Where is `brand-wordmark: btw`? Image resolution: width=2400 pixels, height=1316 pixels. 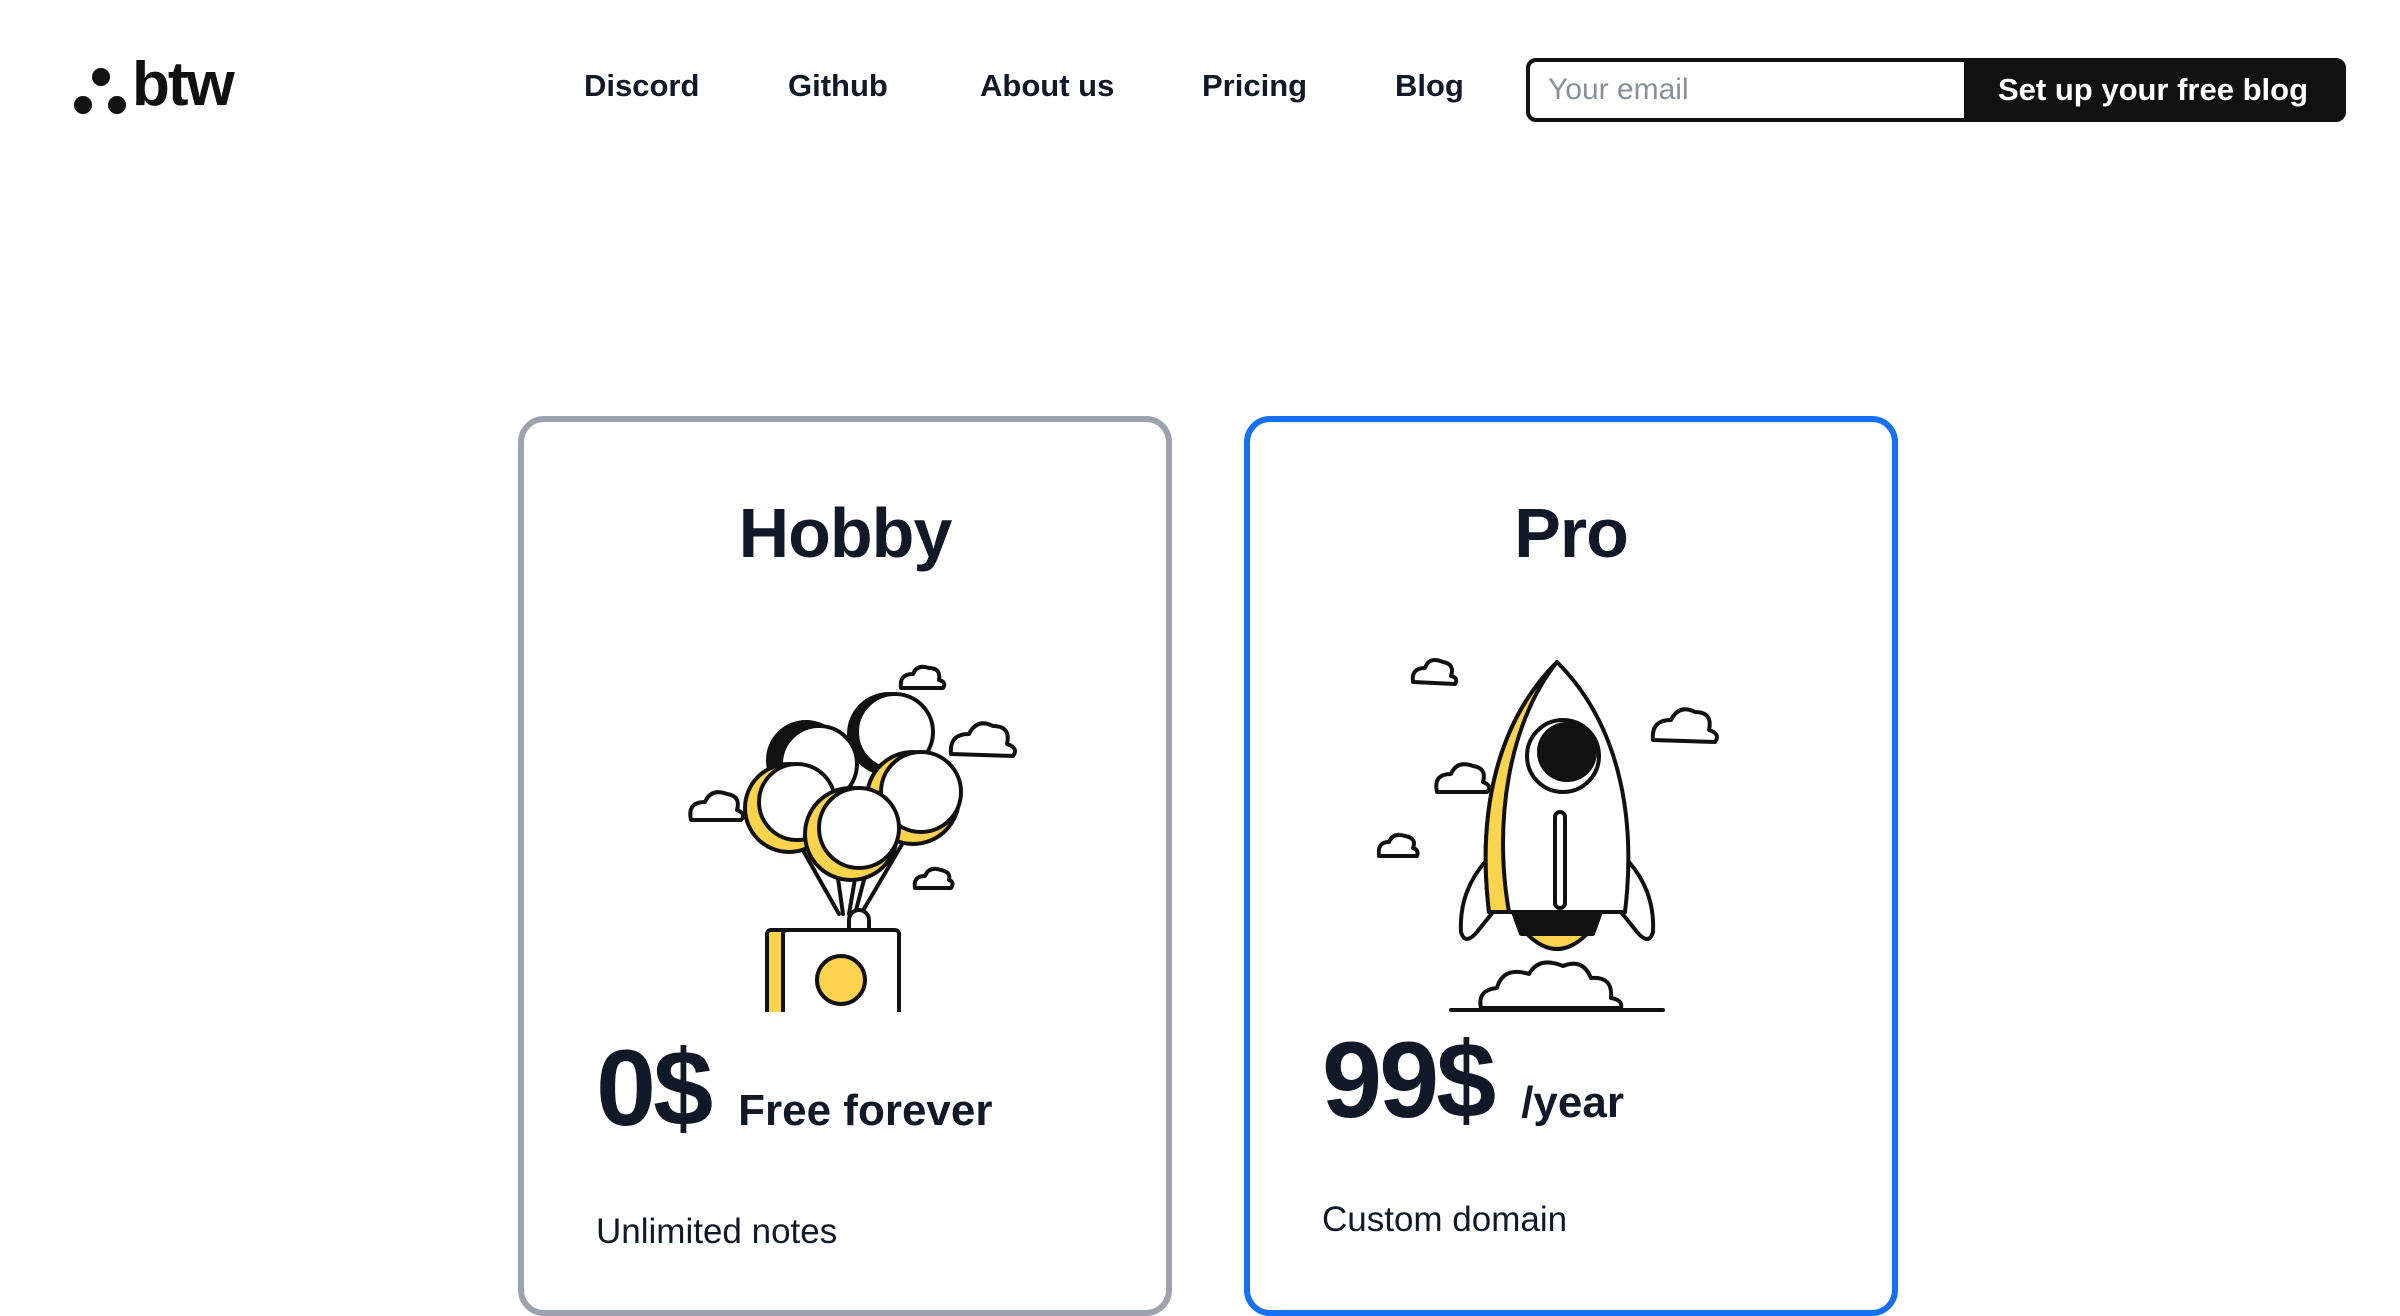
brand-wordmark: btw is located at coordinates (183, 84).